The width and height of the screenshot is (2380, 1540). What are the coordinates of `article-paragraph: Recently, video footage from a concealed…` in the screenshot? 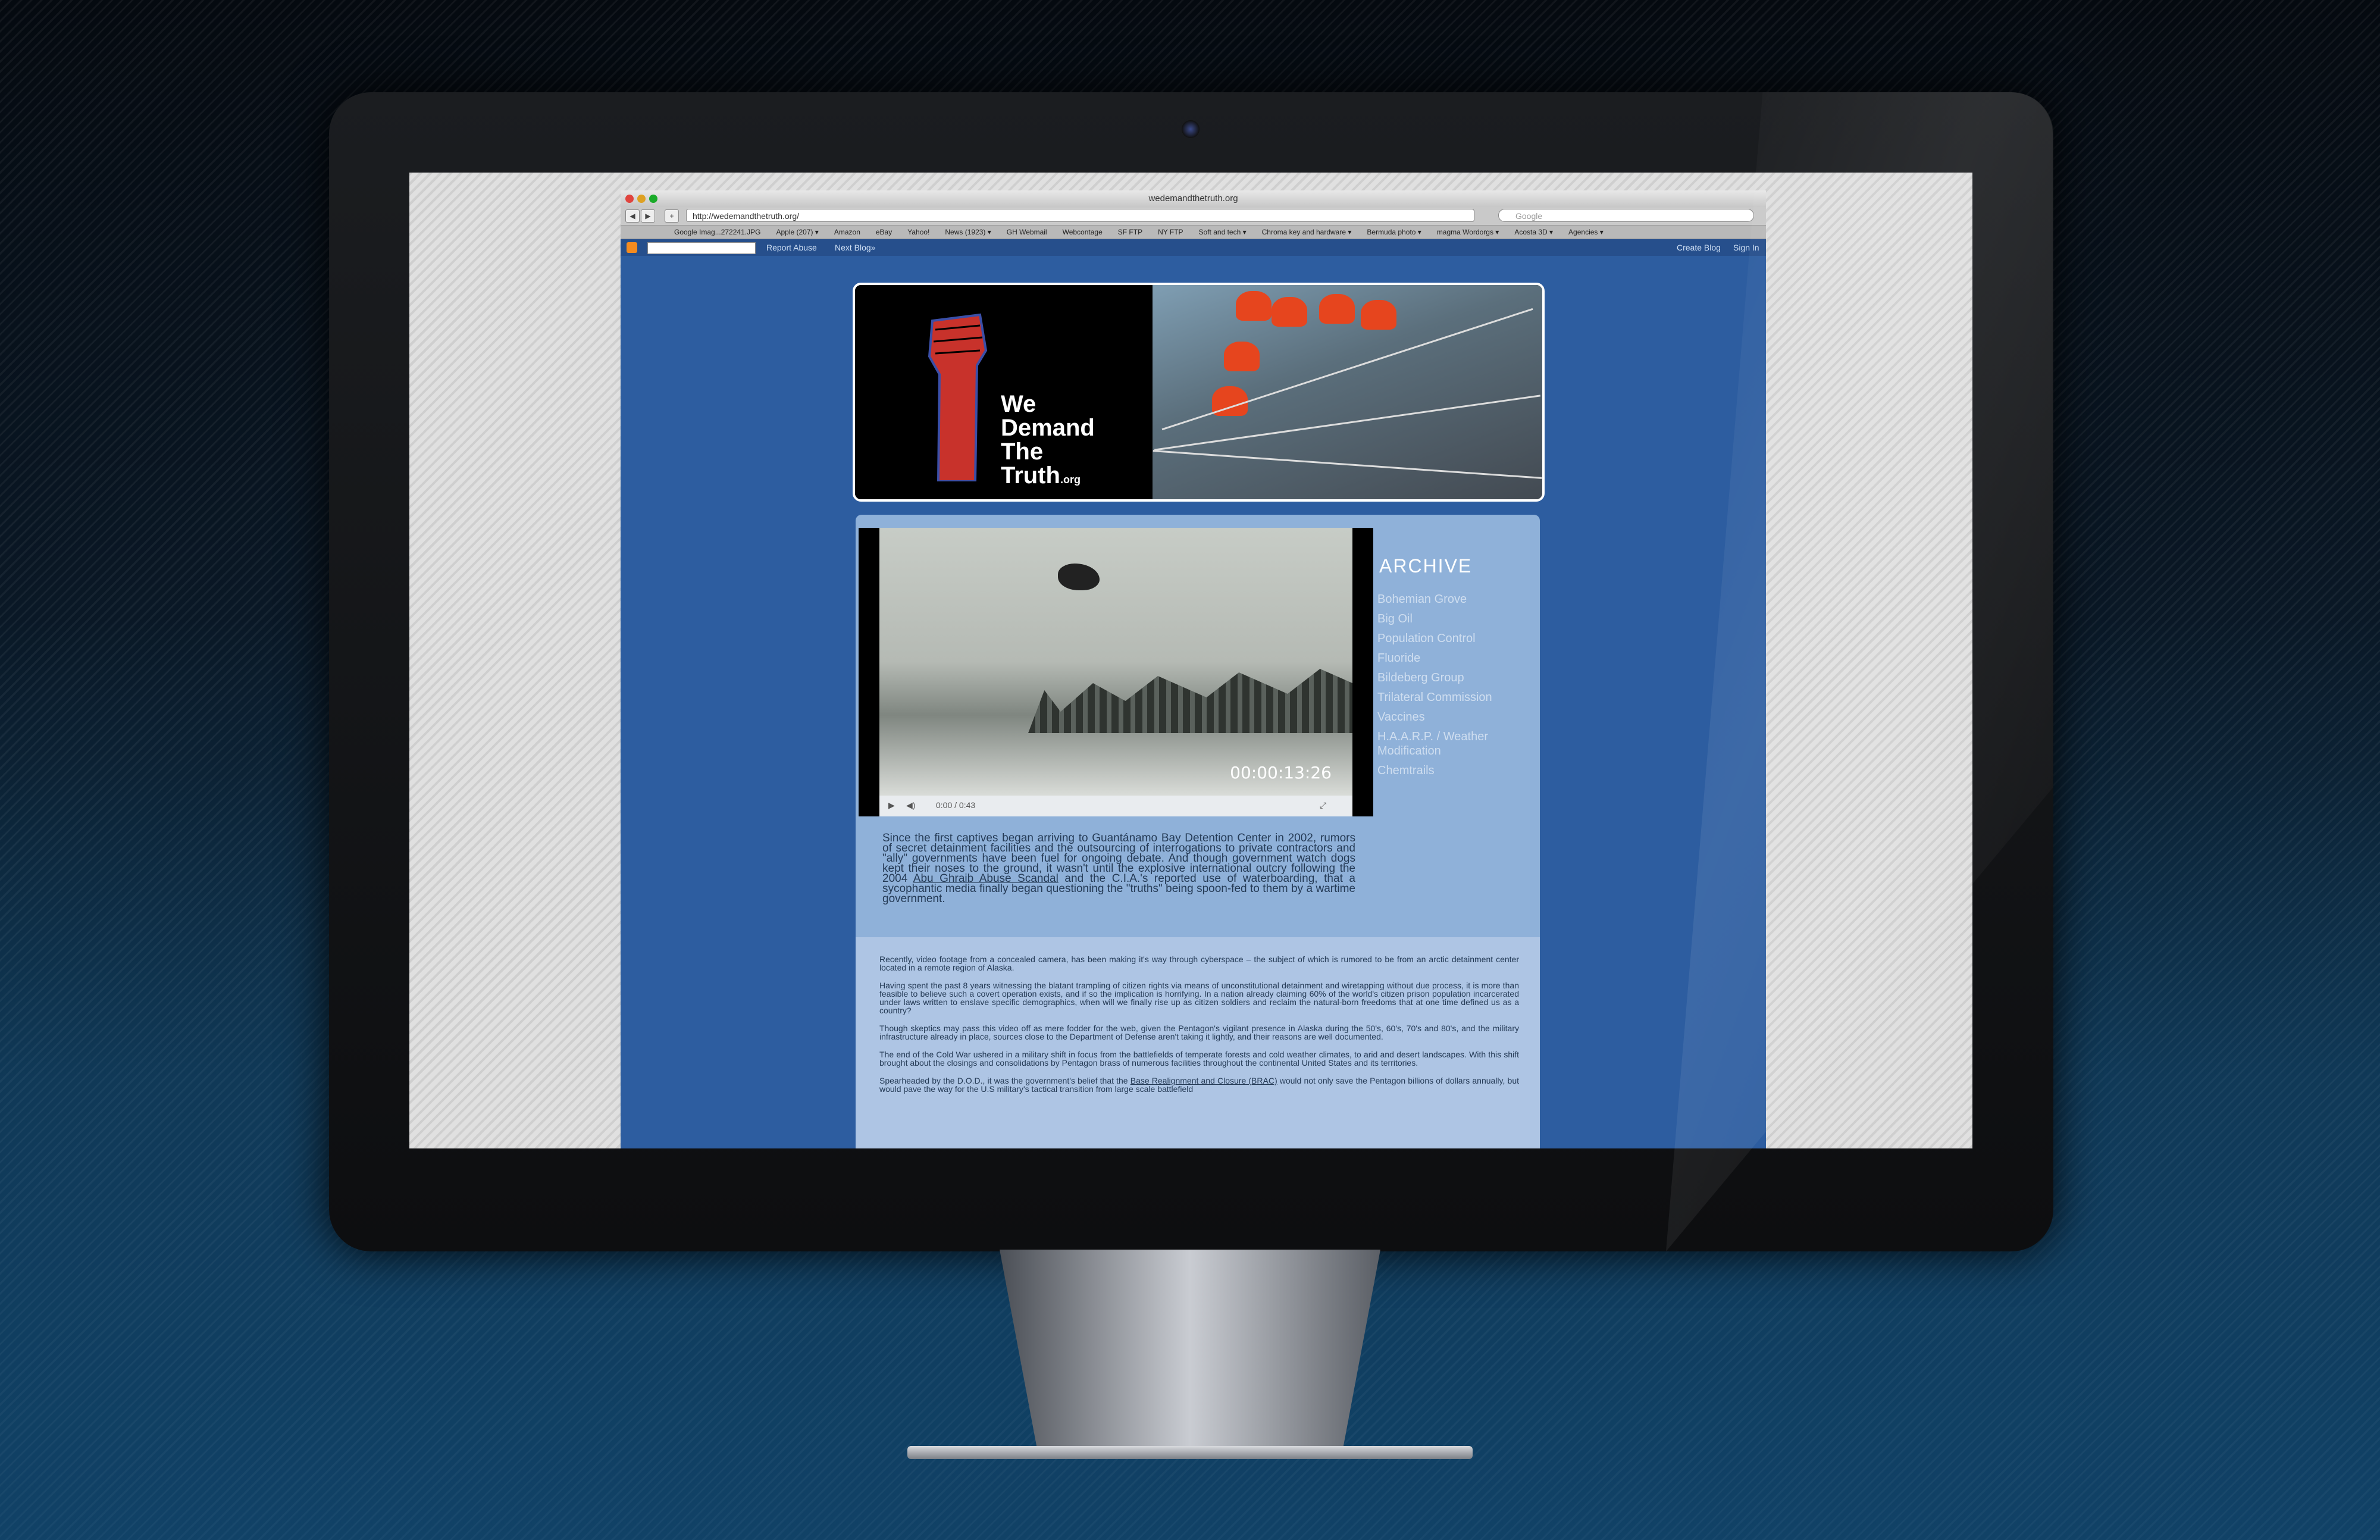 It's located at (1199, 963).